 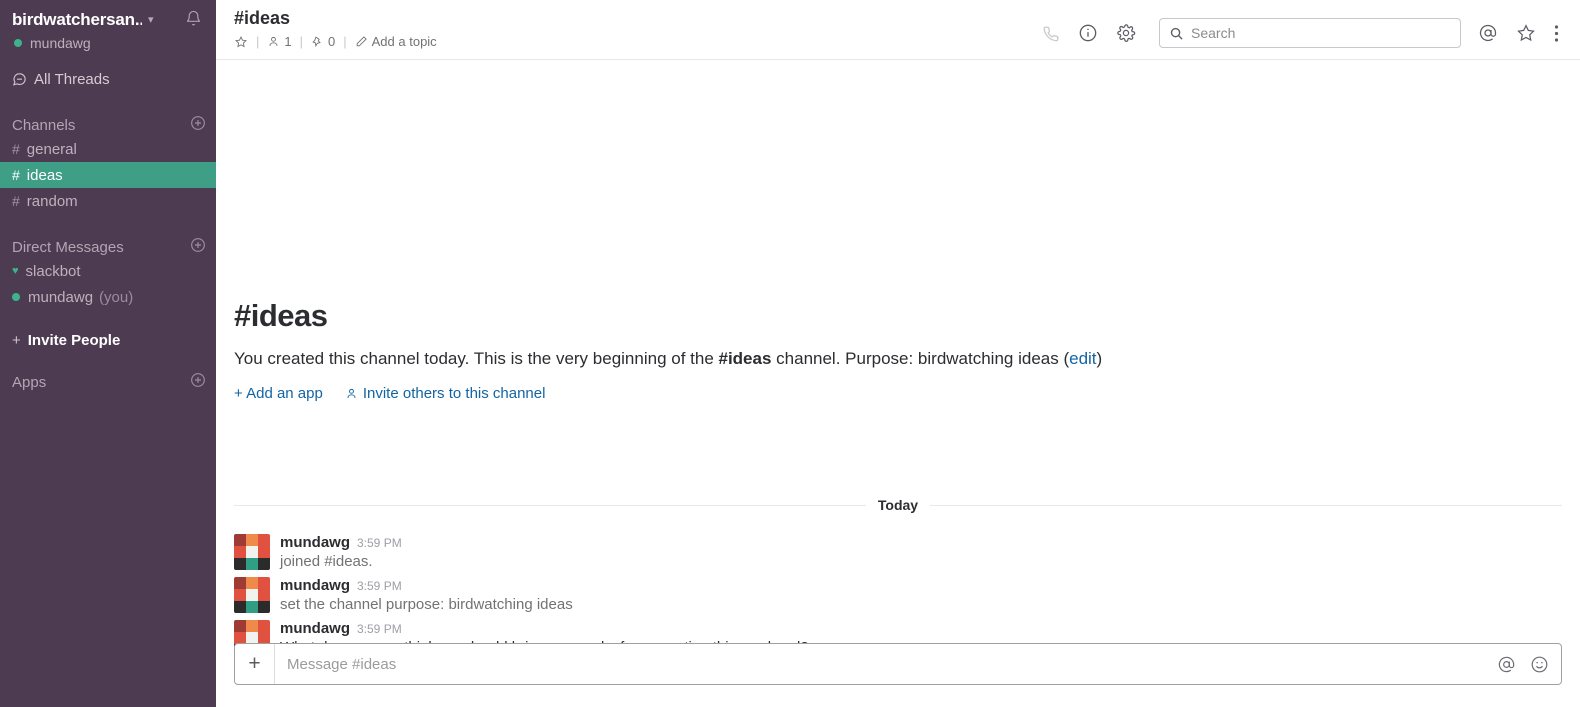 What do you see at coordinates (151, 20) in the screenshot?
I see `chevron-down-icon: ▾` at bounding box center [151, 20].